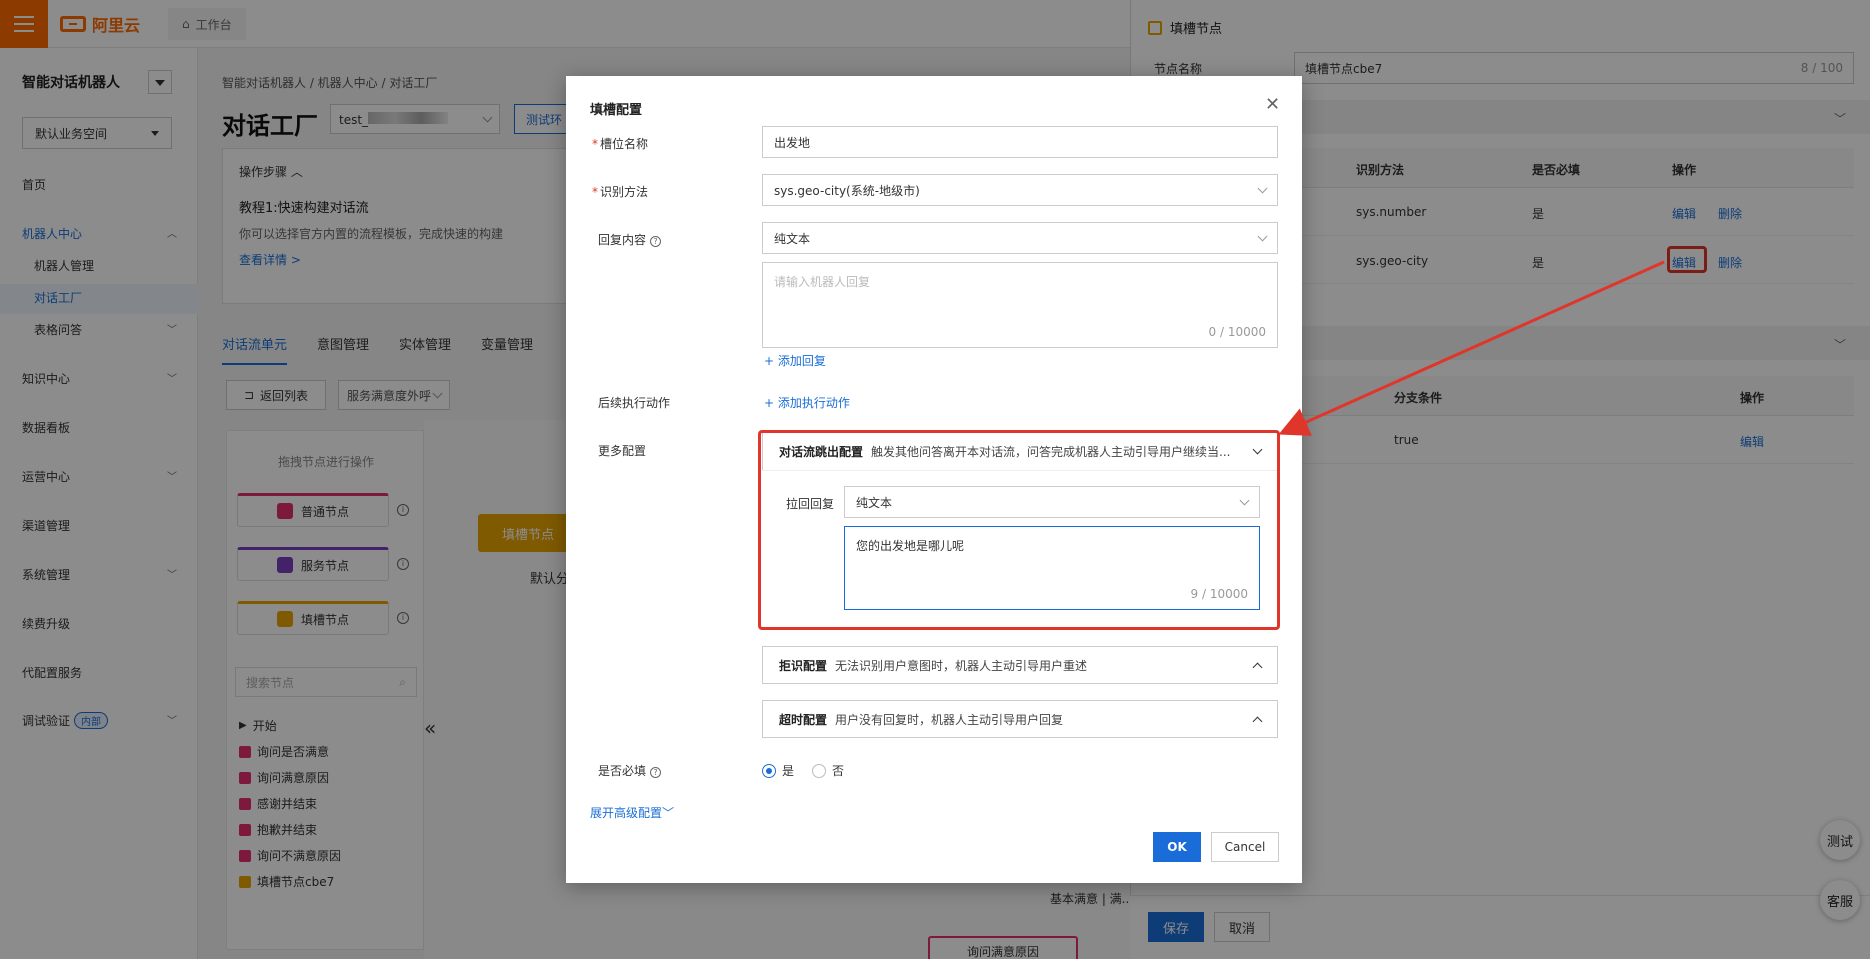 The image size is (1870, 959). I want to click on method-select-value: sys.geo-city(系统-地级市), so click(847, 190).